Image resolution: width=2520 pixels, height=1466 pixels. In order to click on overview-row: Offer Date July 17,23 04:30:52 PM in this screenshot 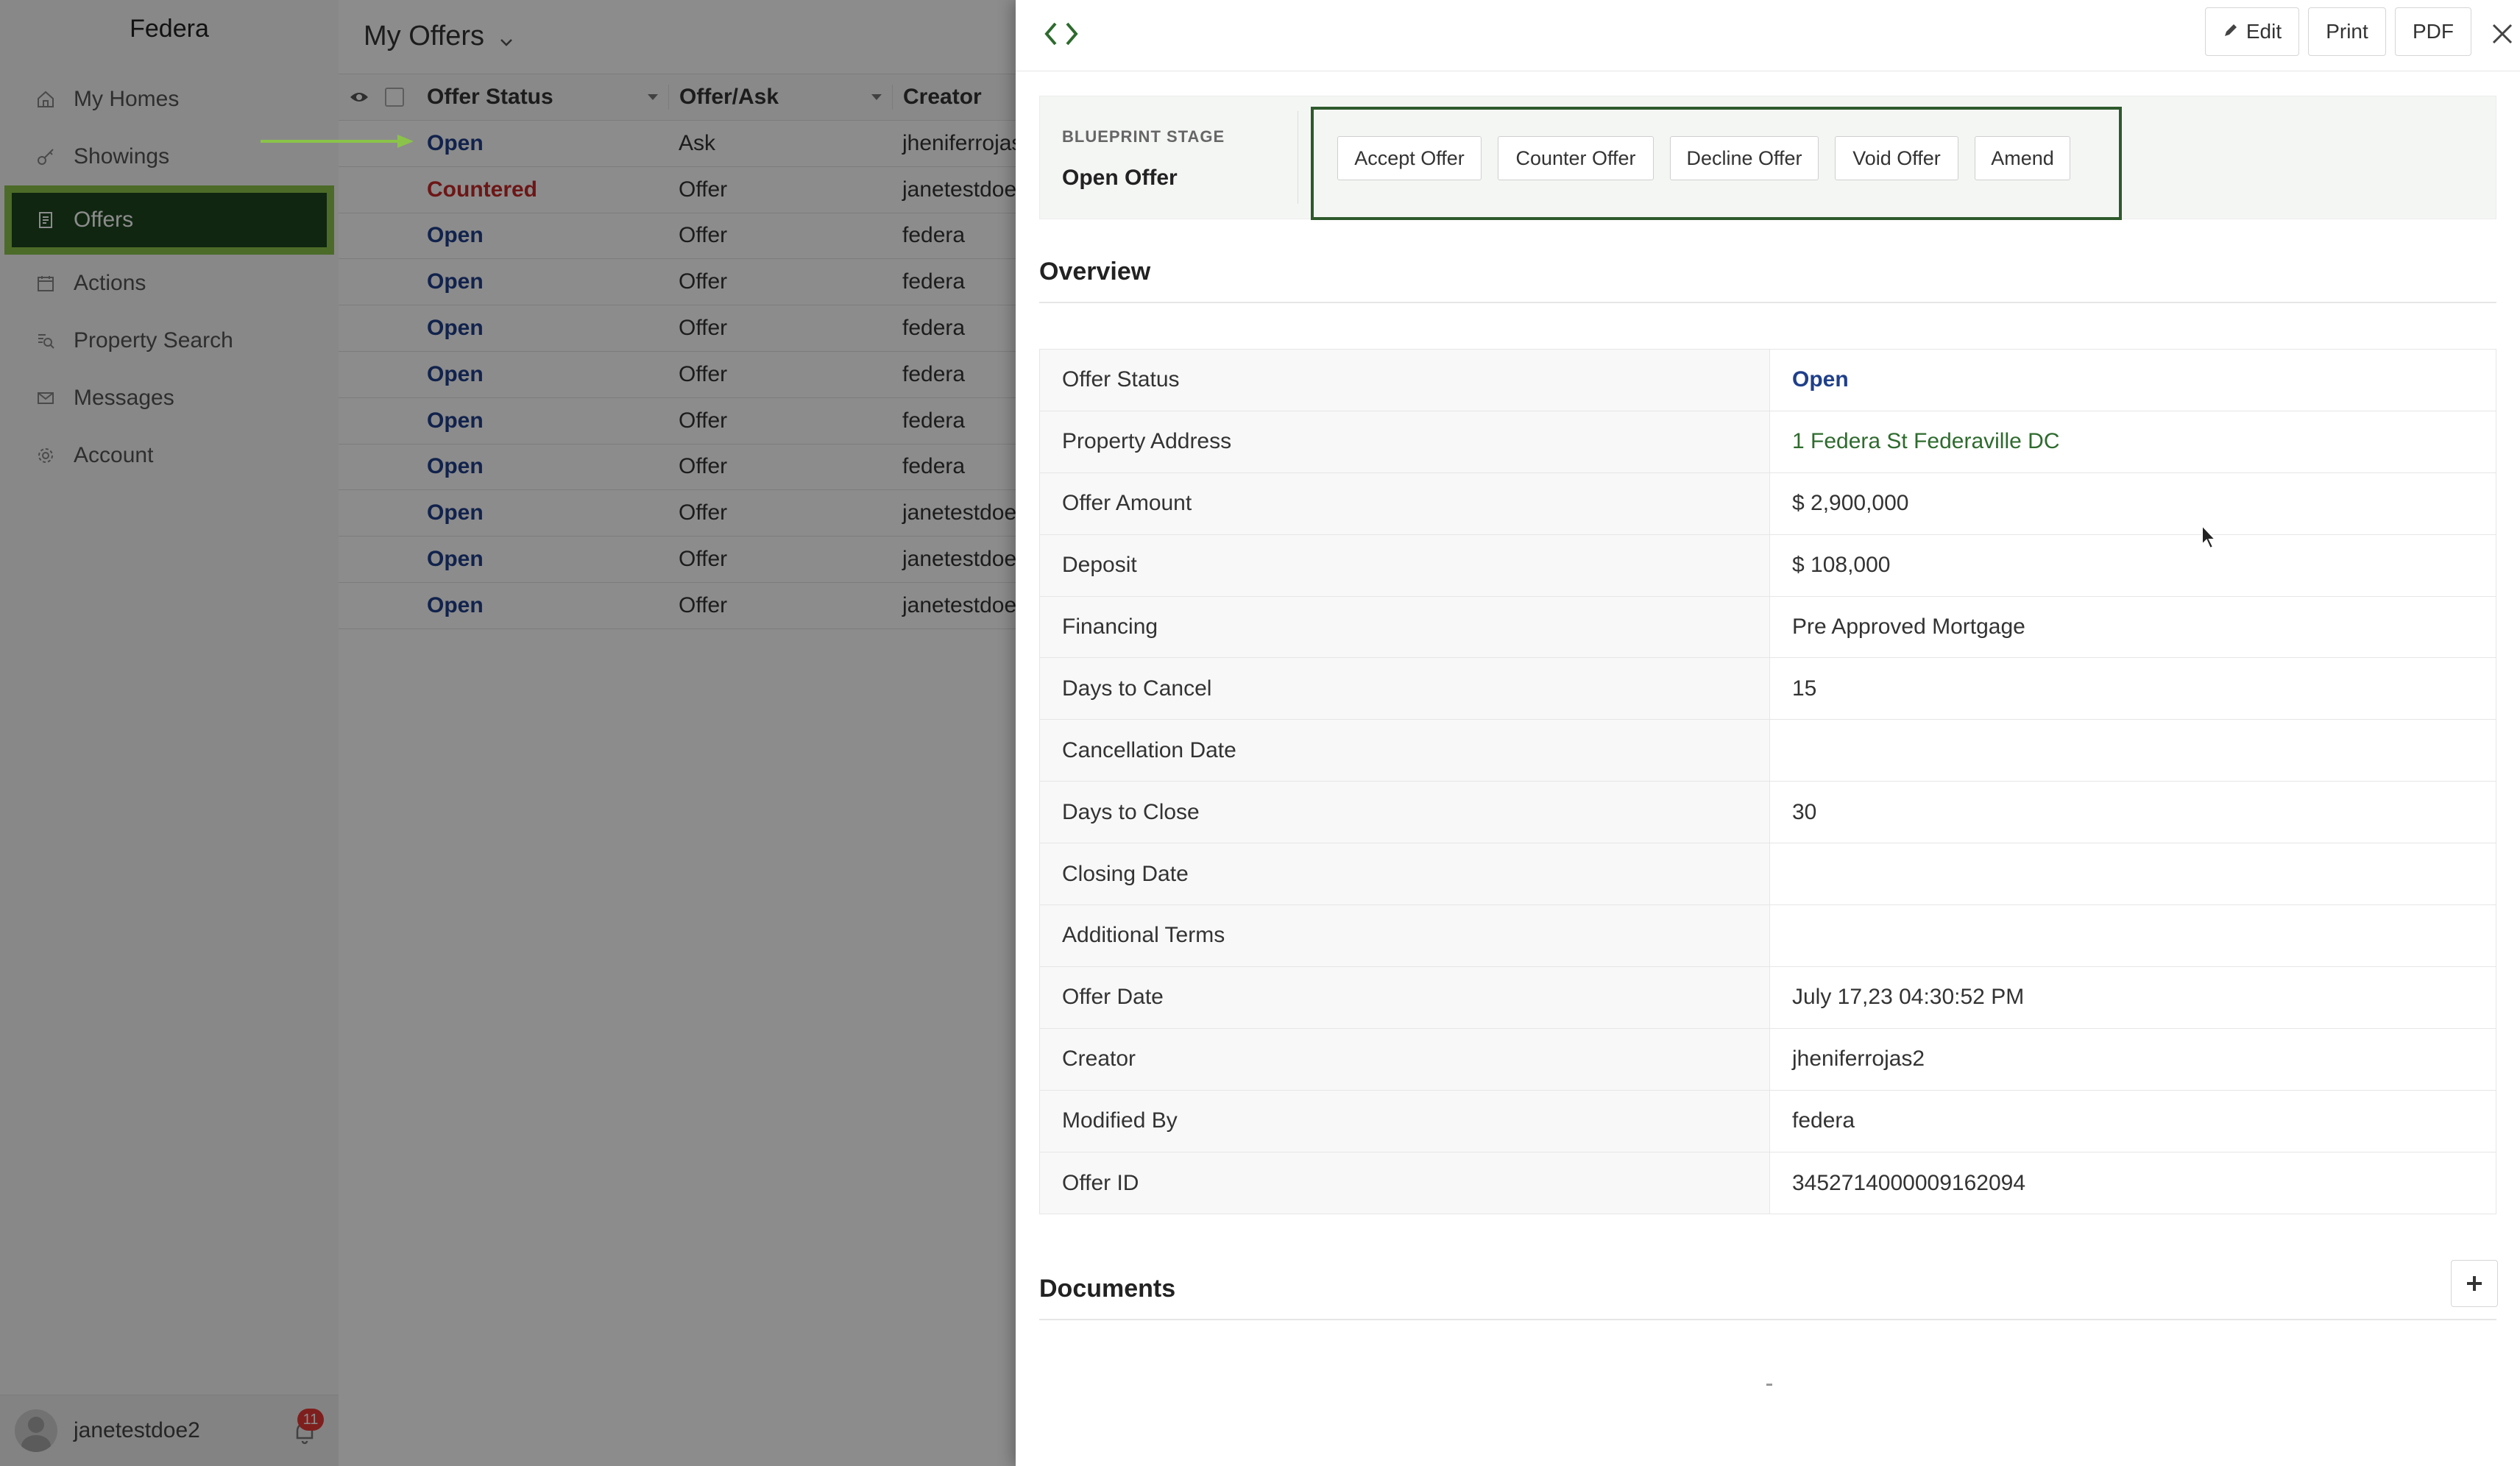, I will do `click(1768, 998)`.